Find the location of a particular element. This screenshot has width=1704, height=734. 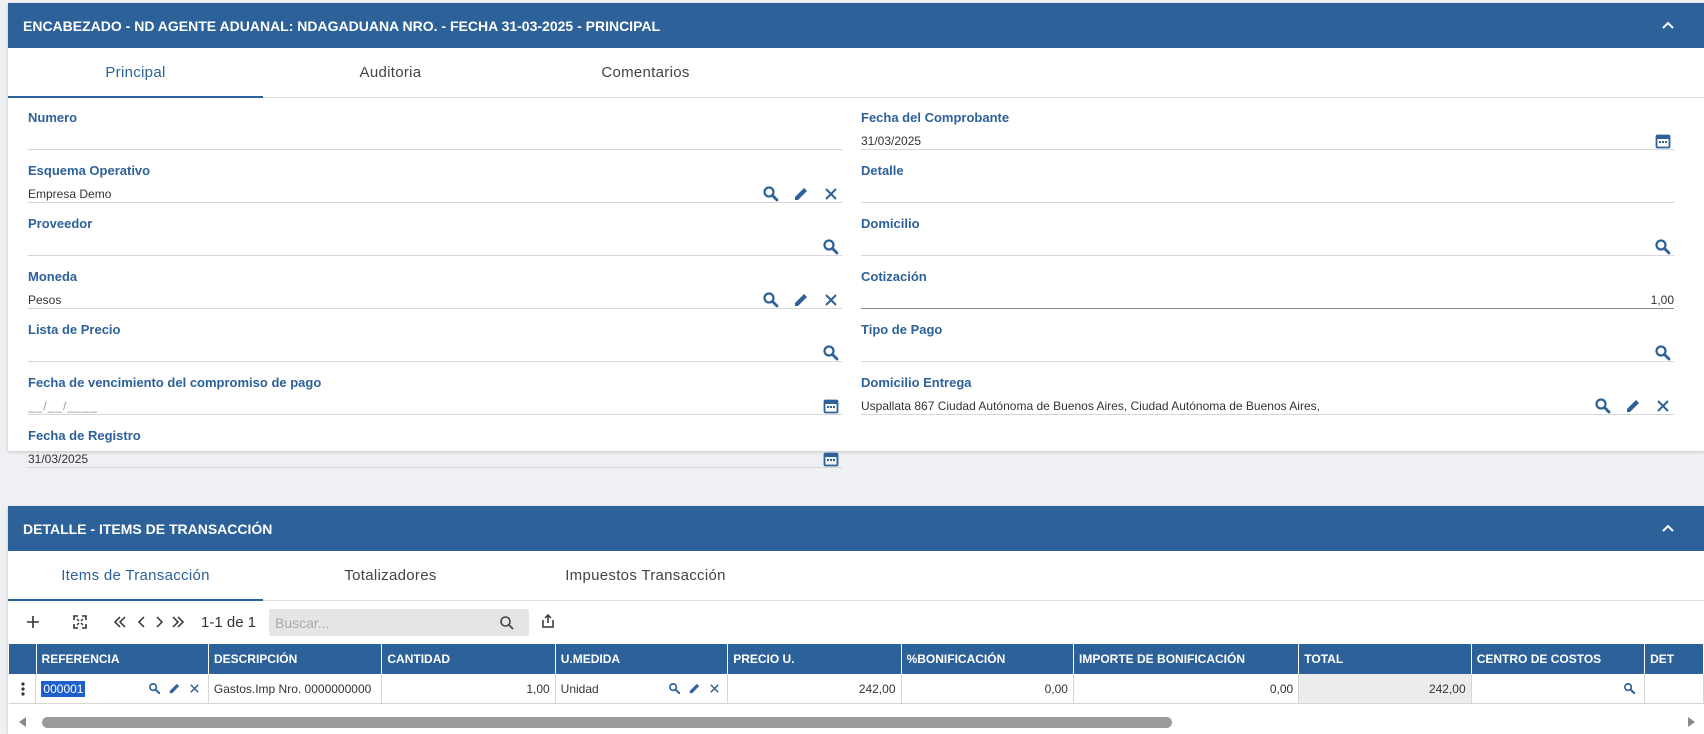

field-label: Lista de Precio is located at coordinates (74, 329).